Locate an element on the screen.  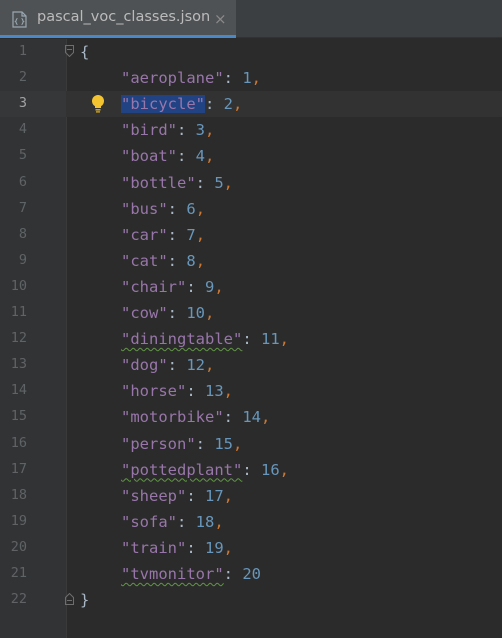
code-text: "cow": 10, is located at coordinates (147, 313).